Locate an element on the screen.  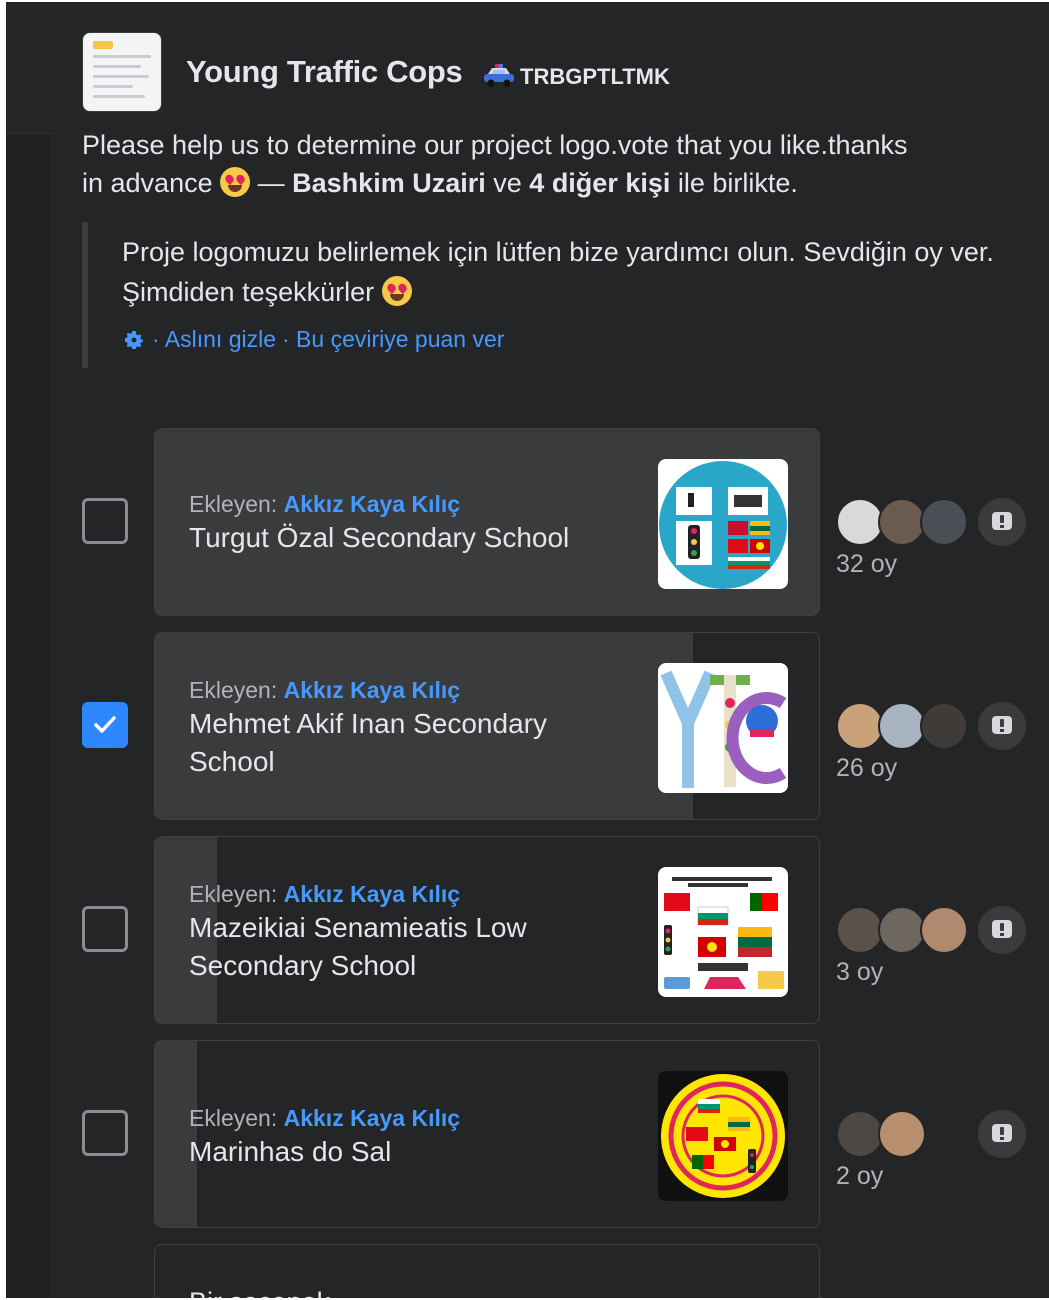
group-avatar-logo is located at coordinates (103, 45).